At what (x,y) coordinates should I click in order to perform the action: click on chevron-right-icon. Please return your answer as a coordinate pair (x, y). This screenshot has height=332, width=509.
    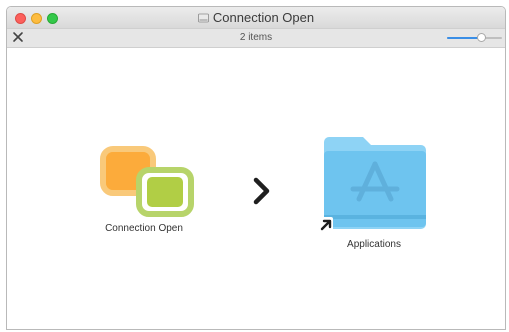
    Looking at the image, I should click on (261, 191).